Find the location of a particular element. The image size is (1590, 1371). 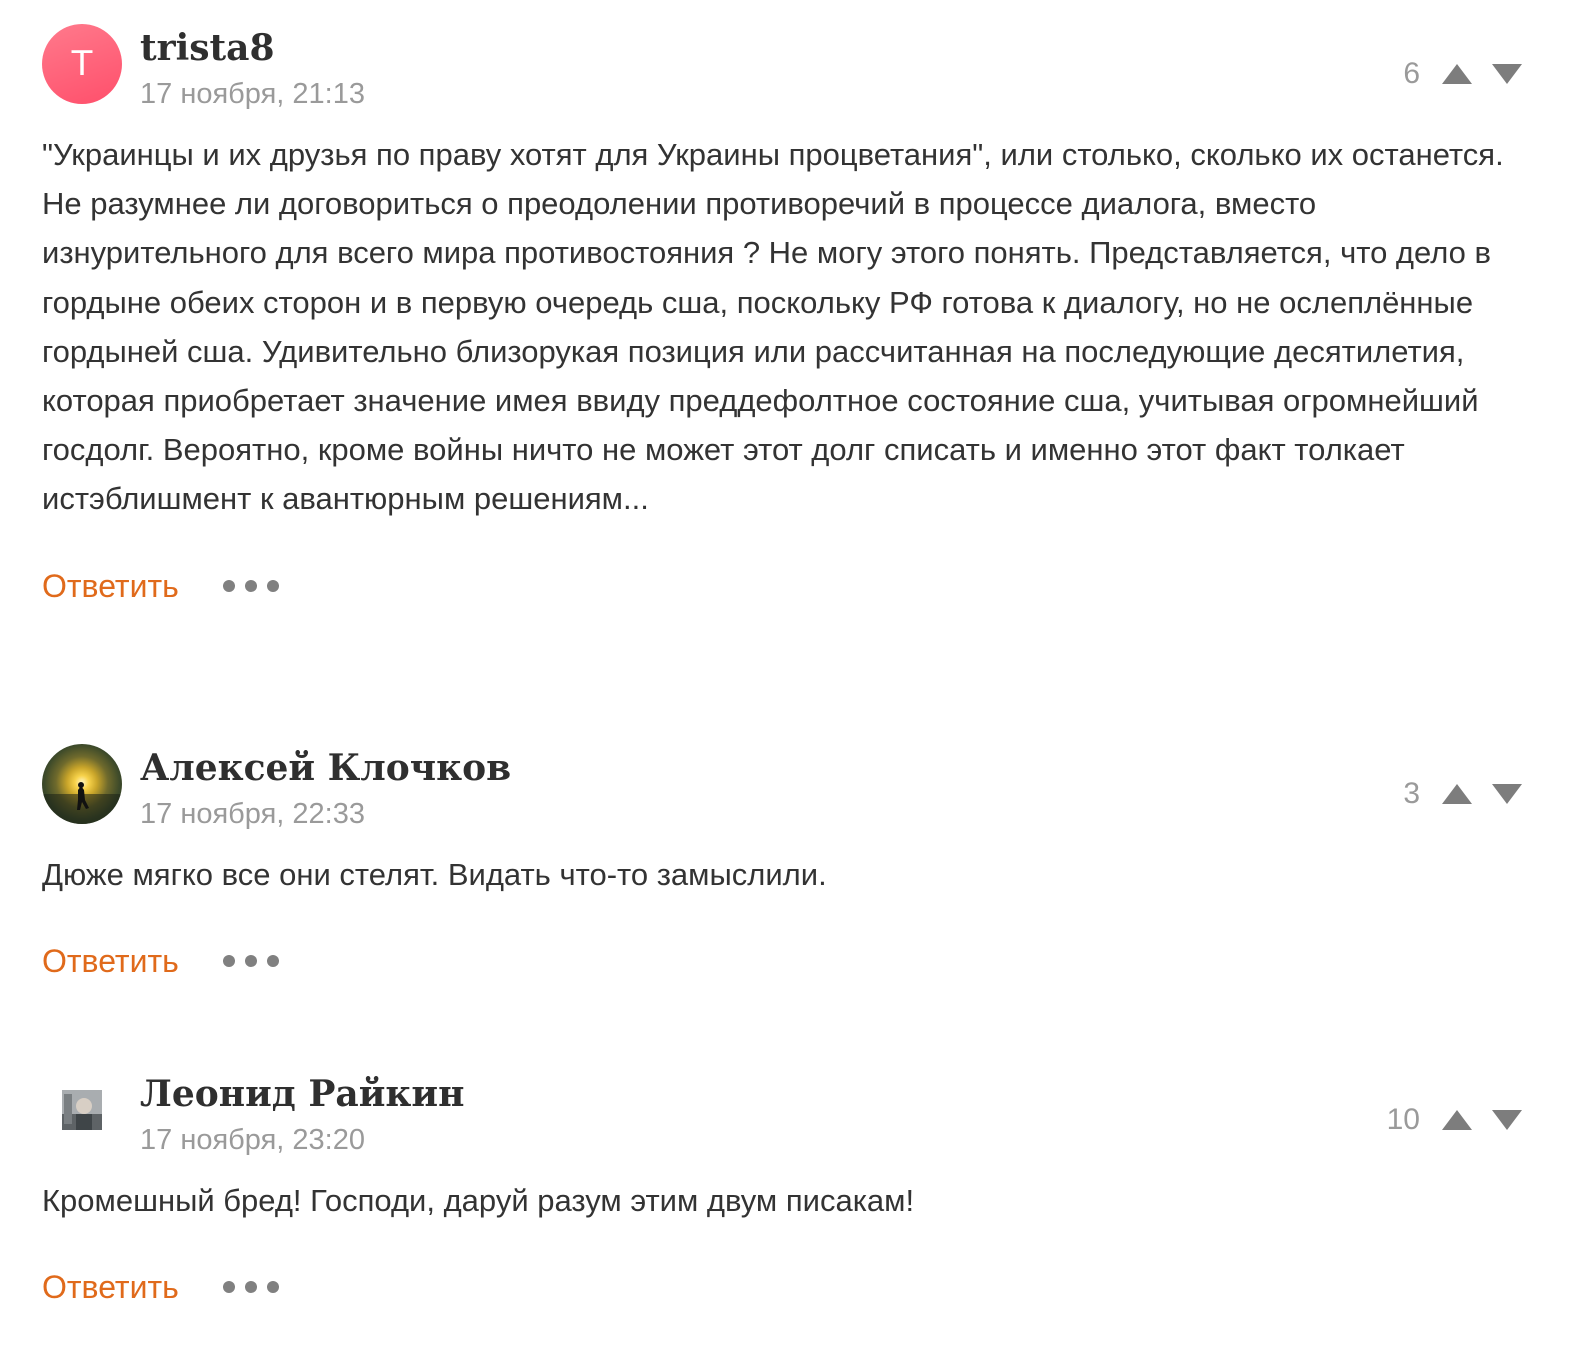

author-name: trista8 is located at coordinates (207, 48).